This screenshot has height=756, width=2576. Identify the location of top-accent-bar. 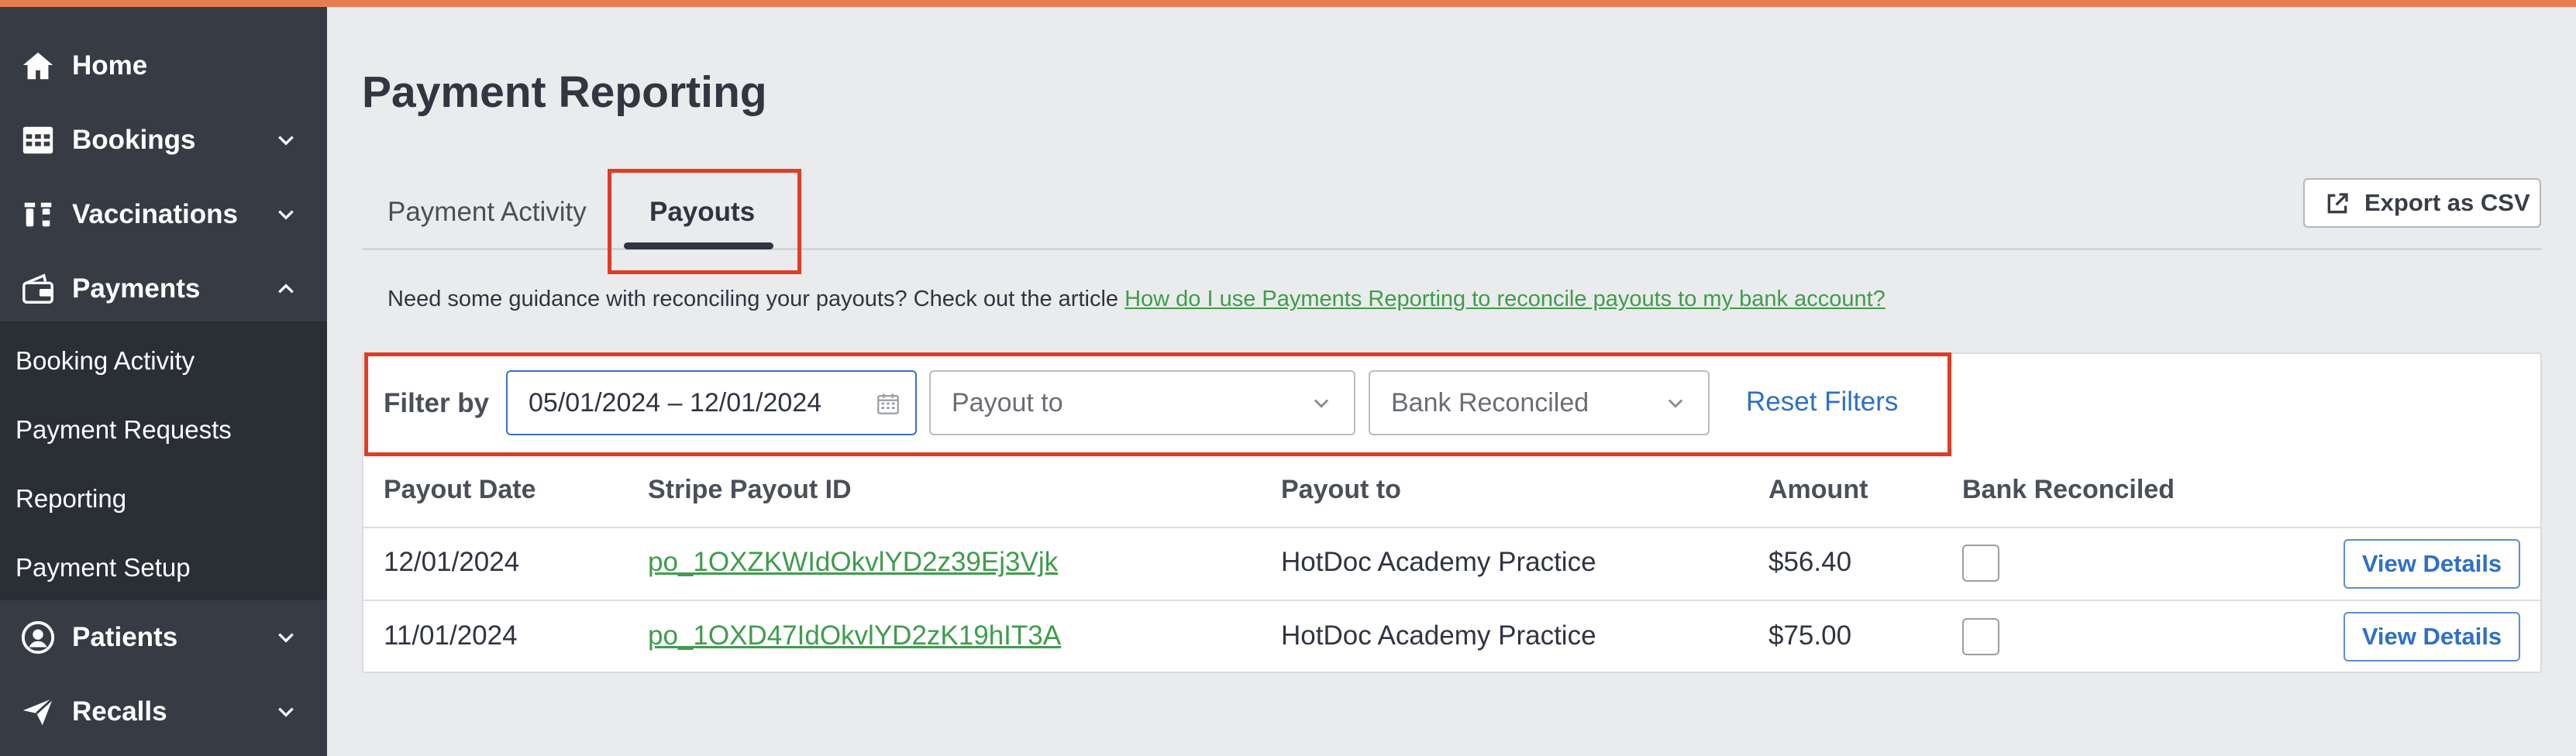
(1288, 3).